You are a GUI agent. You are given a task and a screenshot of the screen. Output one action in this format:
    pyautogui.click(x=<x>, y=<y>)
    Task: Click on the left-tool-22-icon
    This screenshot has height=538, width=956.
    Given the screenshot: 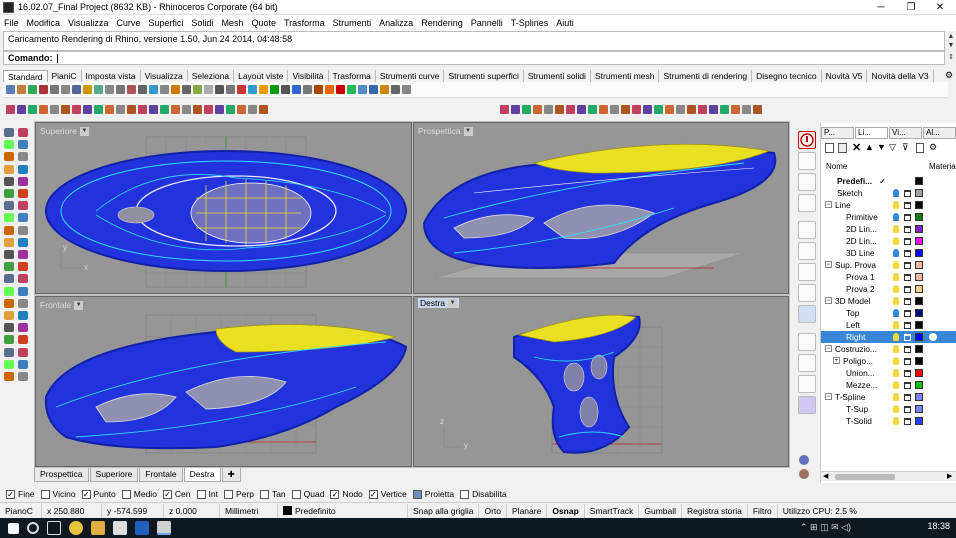 What is the action you would take?
    pyautogui.click(x=23, y=254)
    